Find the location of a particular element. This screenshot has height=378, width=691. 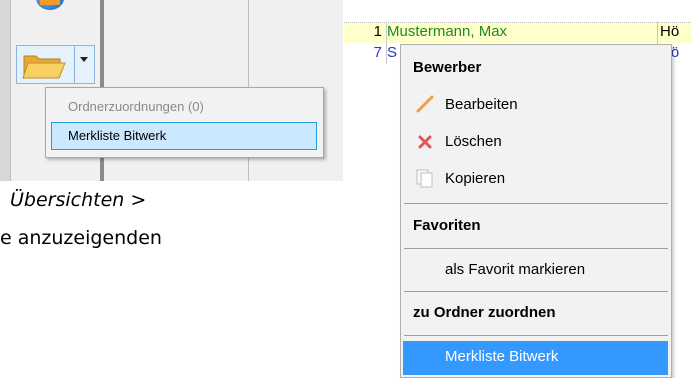

menu-item-kopieren: Kopieren is located at coordinates (475, 178).